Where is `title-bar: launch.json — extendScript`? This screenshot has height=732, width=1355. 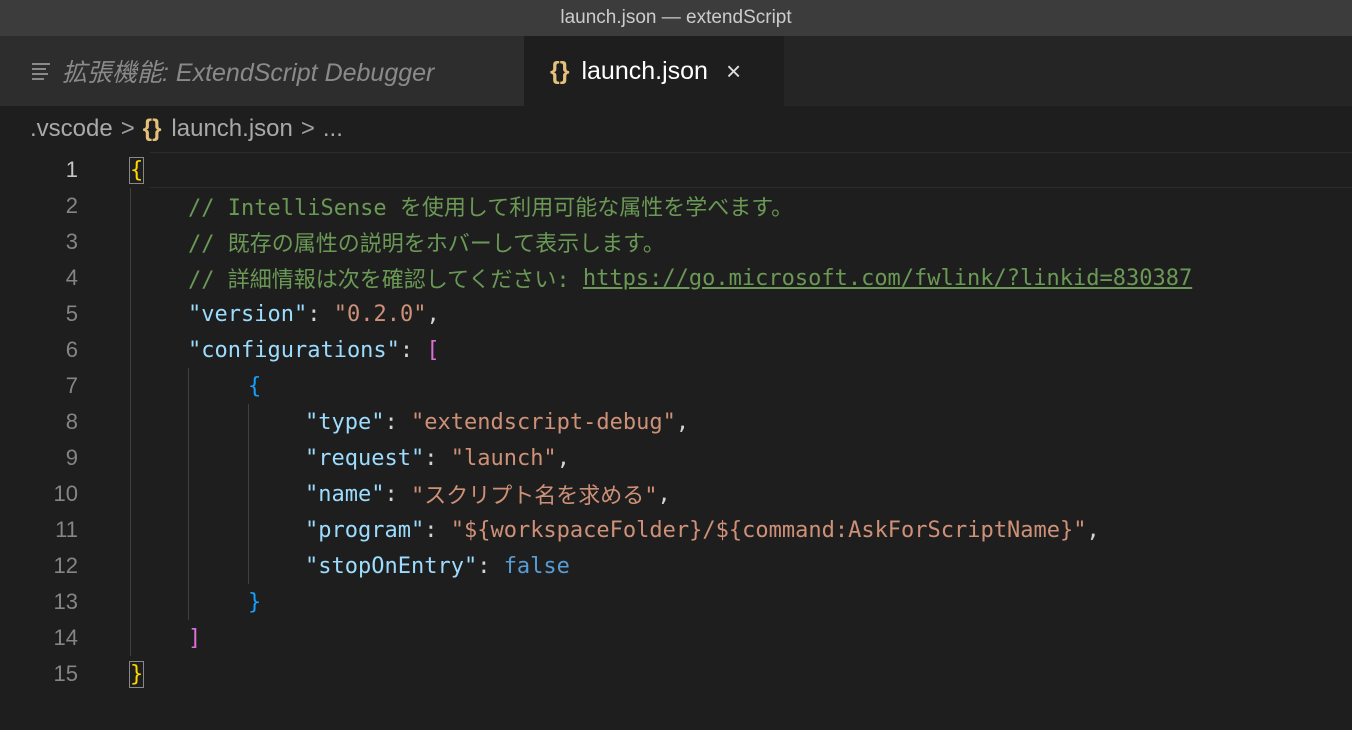
title-bar: launch.json — extendScript is located at coordinates (676, 18).